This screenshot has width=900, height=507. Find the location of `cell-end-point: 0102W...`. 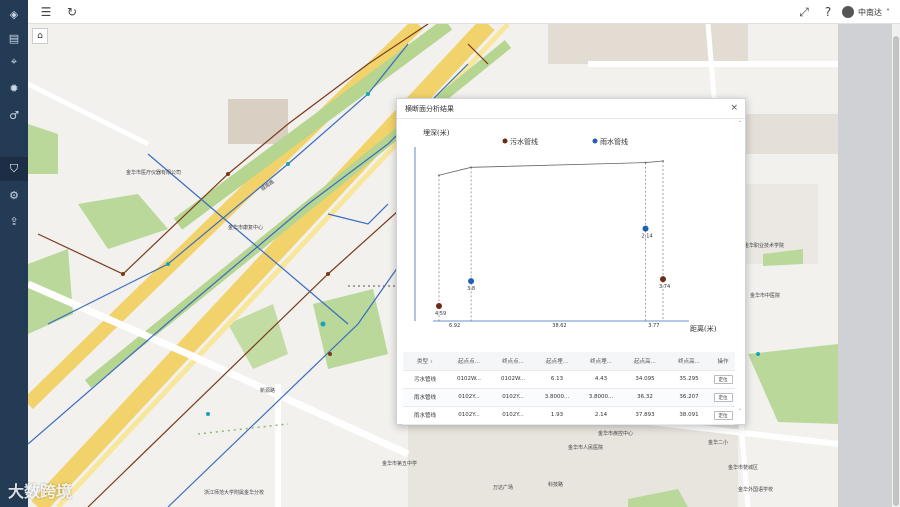

cell-end-point: 0102W... is located at coordinates (513, 379).